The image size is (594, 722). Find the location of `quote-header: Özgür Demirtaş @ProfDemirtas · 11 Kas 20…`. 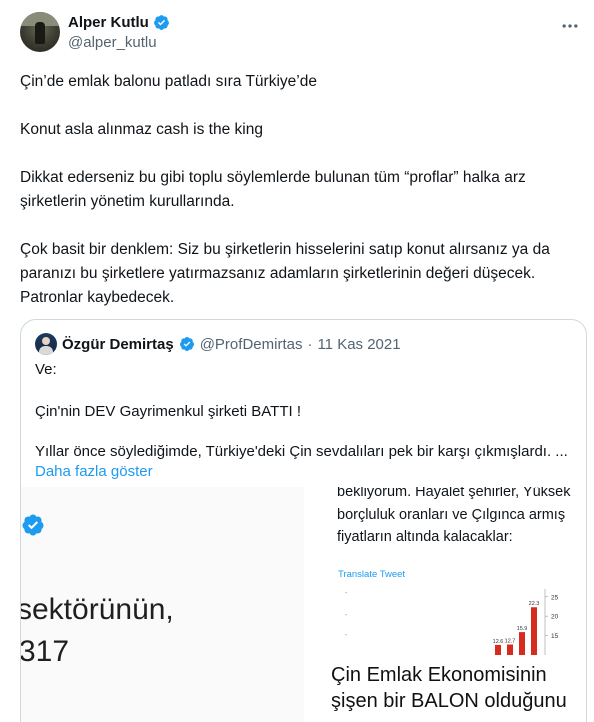

quote-header: Özgür Demirtaş @ProfDemirtas · 11 Kas 20… is located at coordinates (218, 344).